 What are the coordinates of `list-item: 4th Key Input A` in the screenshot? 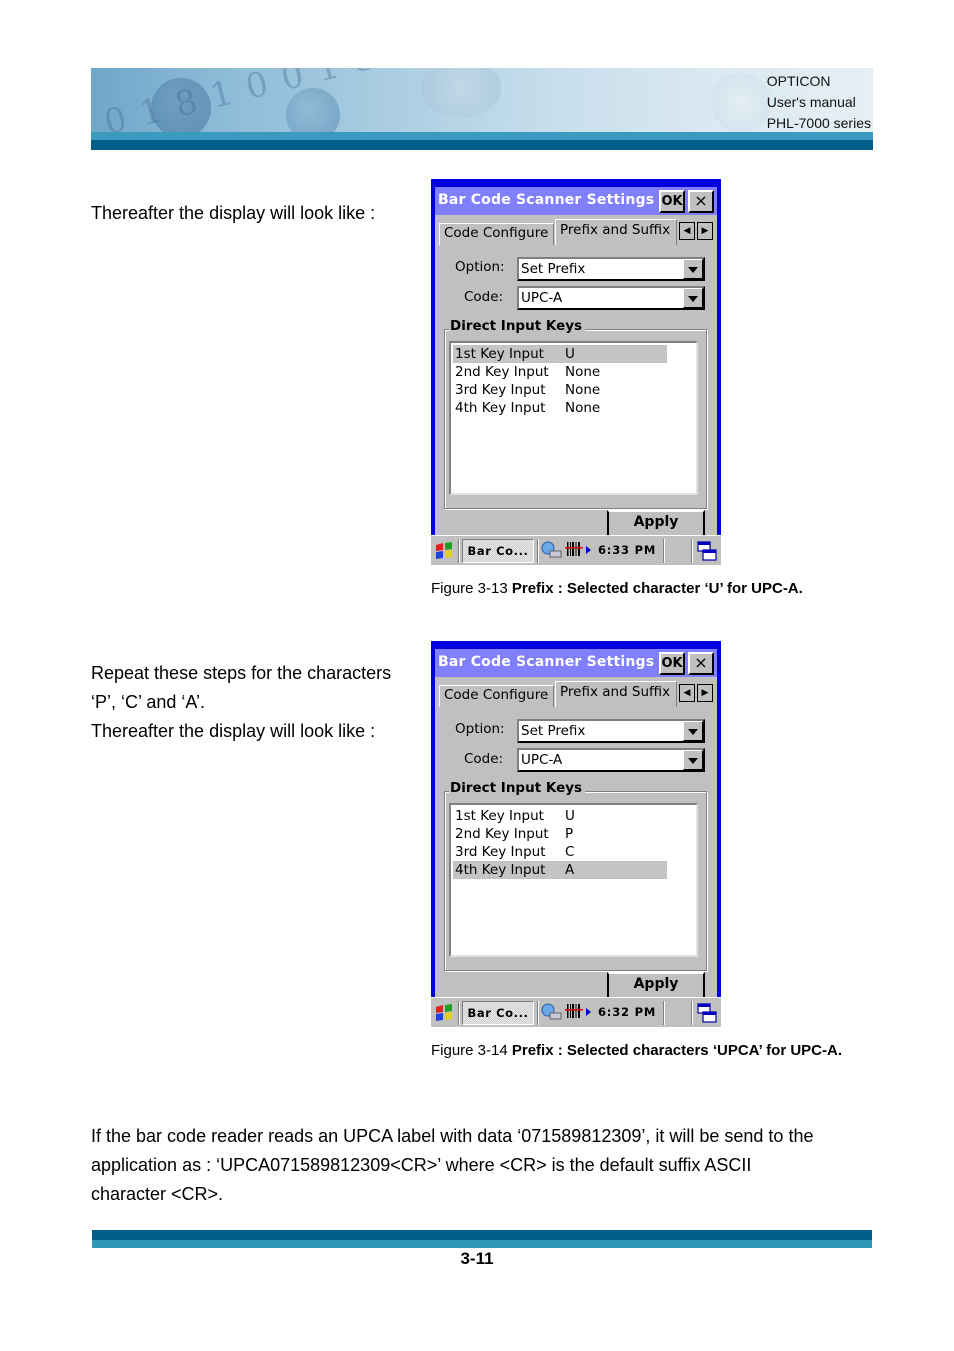 It's located at (560, 870).